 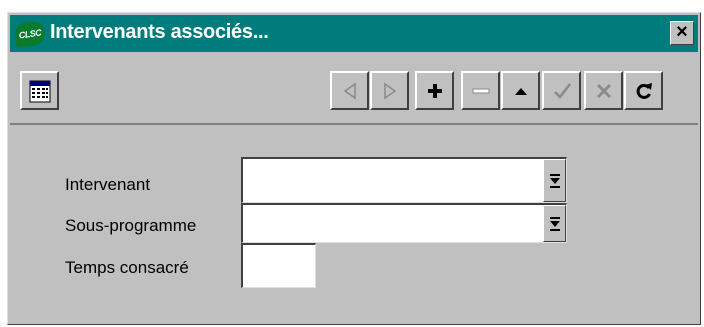 What do you see at coordinates (682, 33) in the screenshot?
I see `close-button: ×` at bounding box center [682, 33].